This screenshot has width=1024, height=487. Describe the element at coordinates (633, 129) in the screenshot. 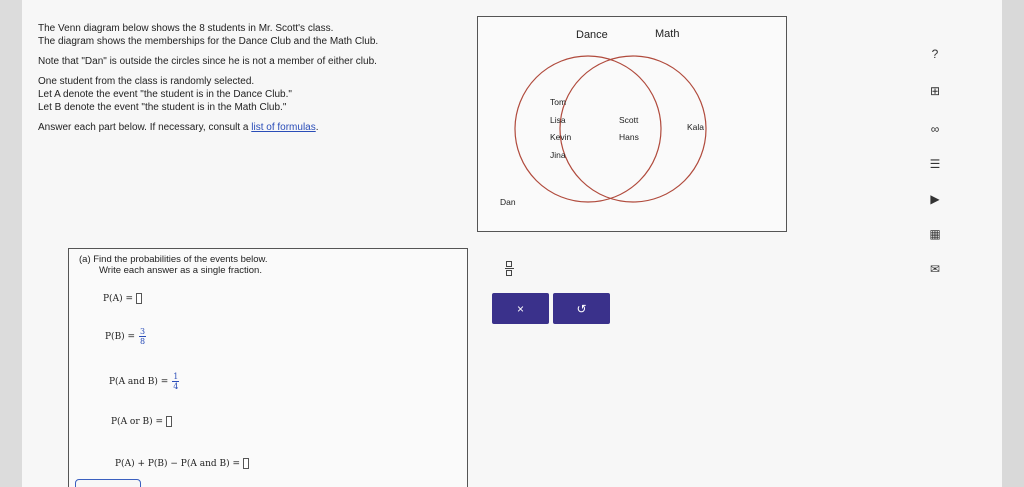

I see `math-circle` at that location.